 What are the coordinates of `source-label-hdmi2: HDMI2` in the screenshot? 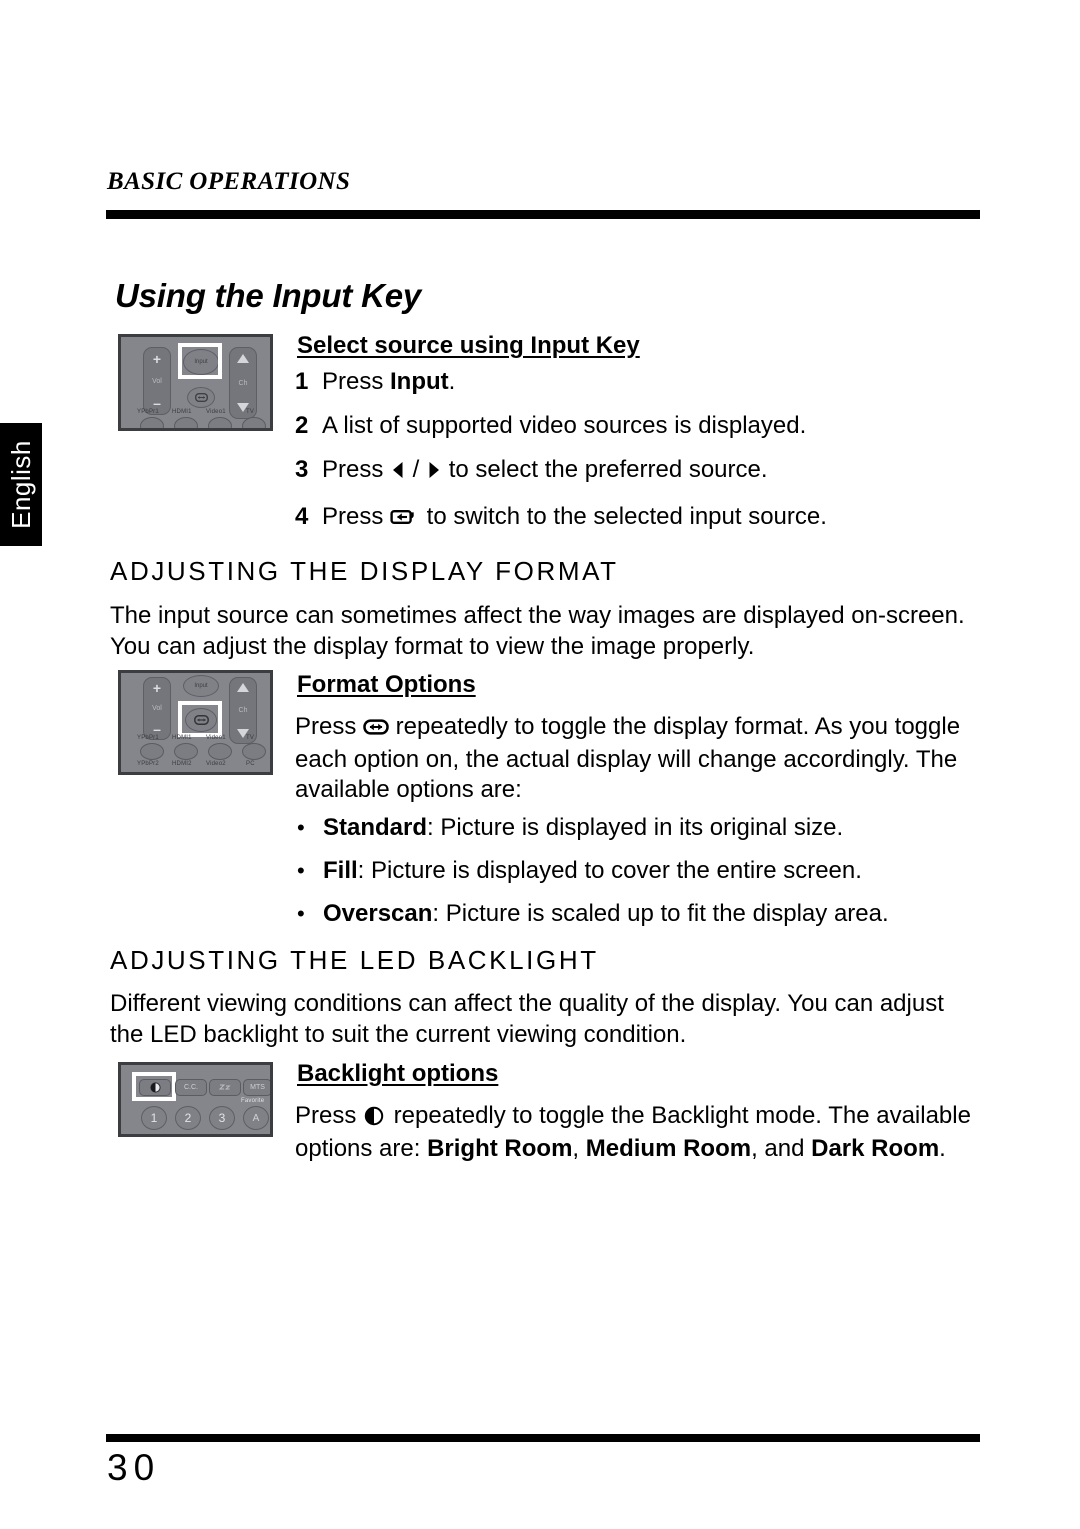 It's located at (182, 764).